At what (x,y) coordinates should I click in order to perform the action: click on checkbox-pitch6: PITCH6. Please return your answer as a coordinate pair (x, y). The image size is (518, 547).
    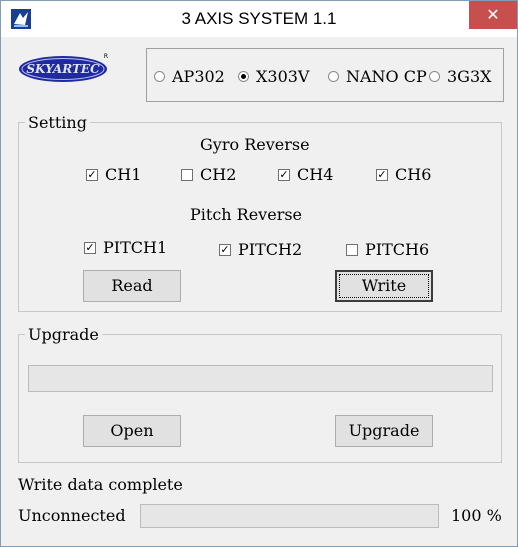
    Looking at the image, I should click on (387, 249).